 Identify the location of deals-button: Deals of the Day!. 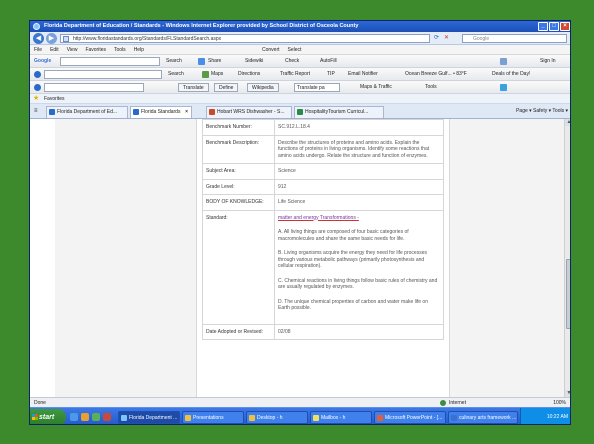
(511, 74).